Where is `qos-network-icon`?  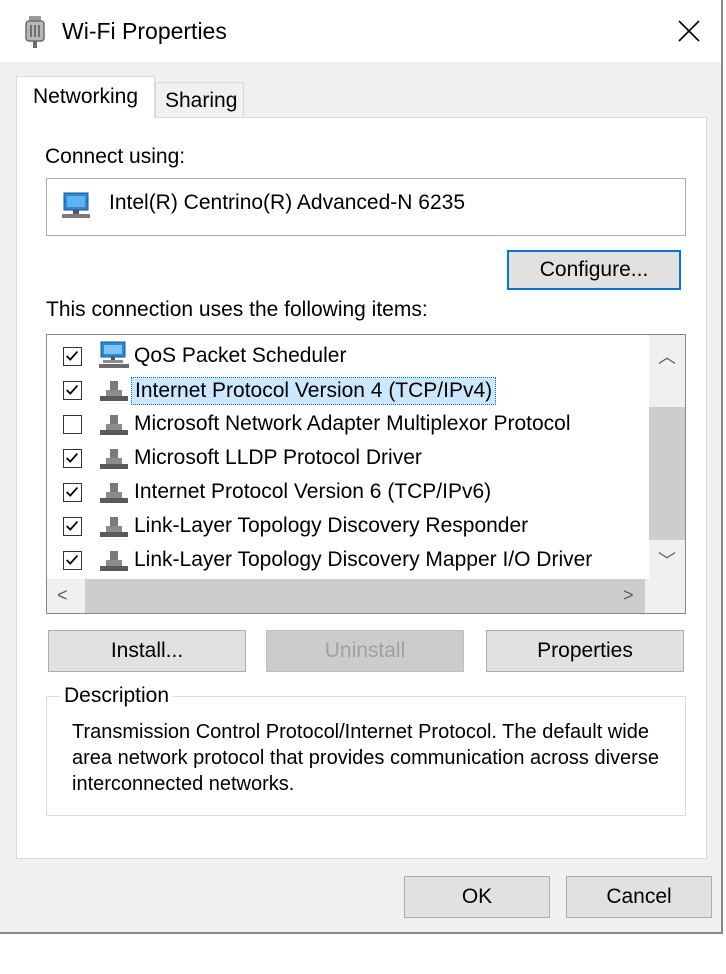
qos-network-icon is located at coordinates (114, 355).